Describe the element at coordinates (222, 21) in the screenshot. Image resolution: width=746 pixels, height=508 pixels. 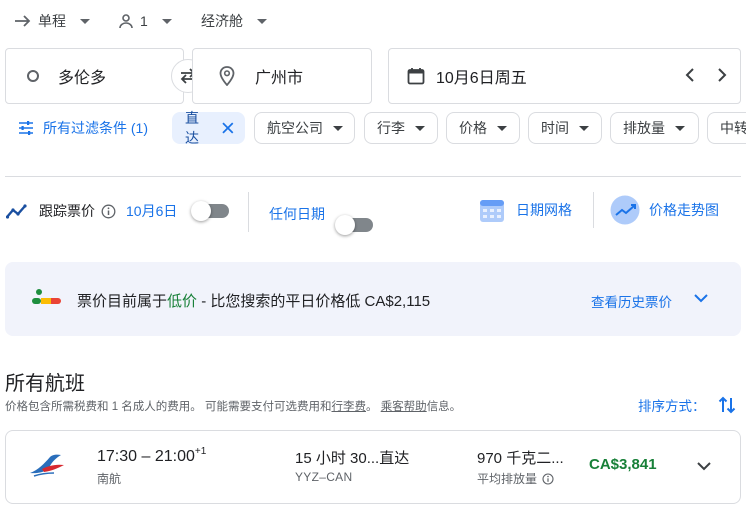
I see `cabin-label: 经济舱` at that location.